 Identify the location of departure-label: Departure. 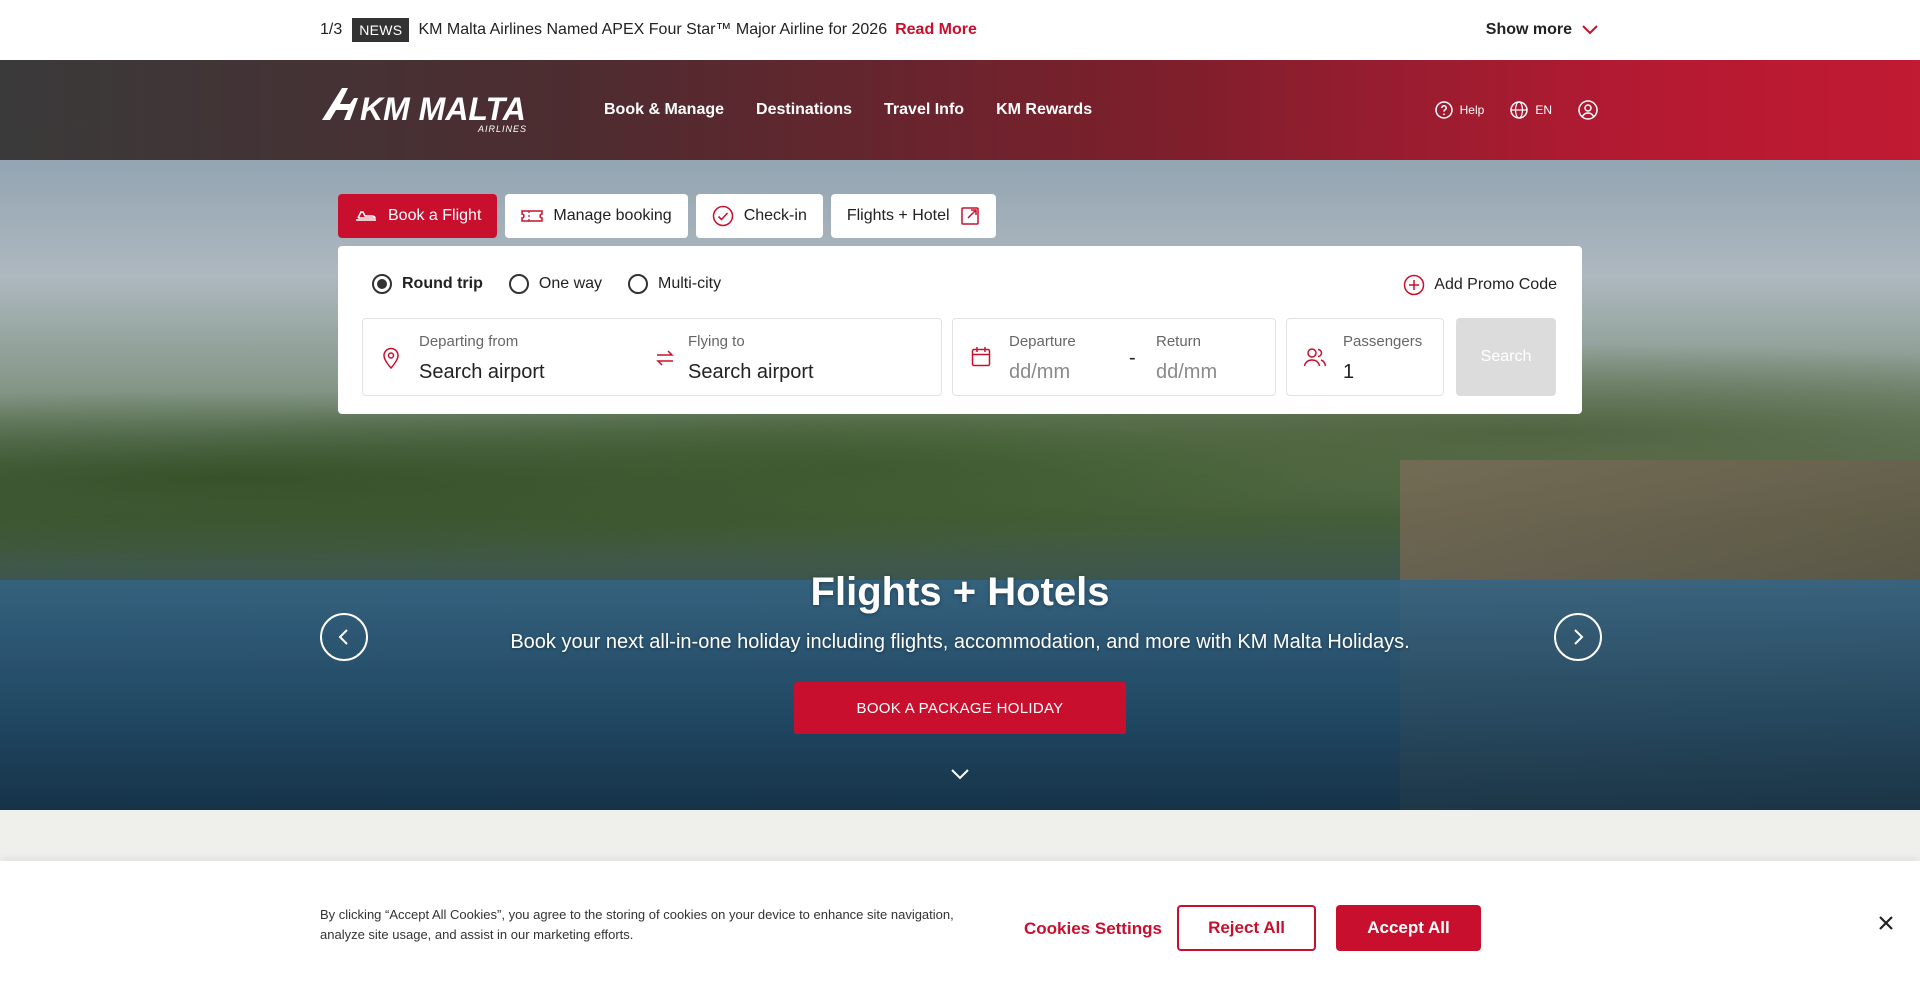
(1042, 341).